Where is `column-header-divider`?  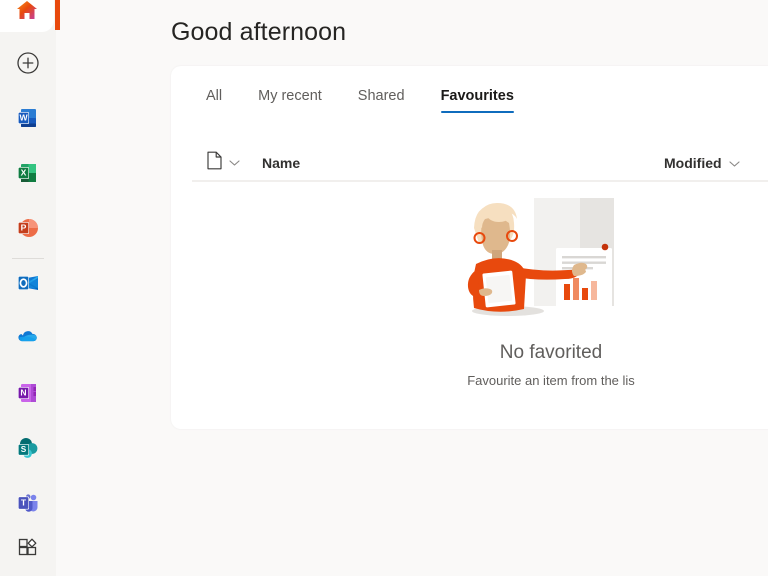
column-header-divider is located at coordinates (480, 181).